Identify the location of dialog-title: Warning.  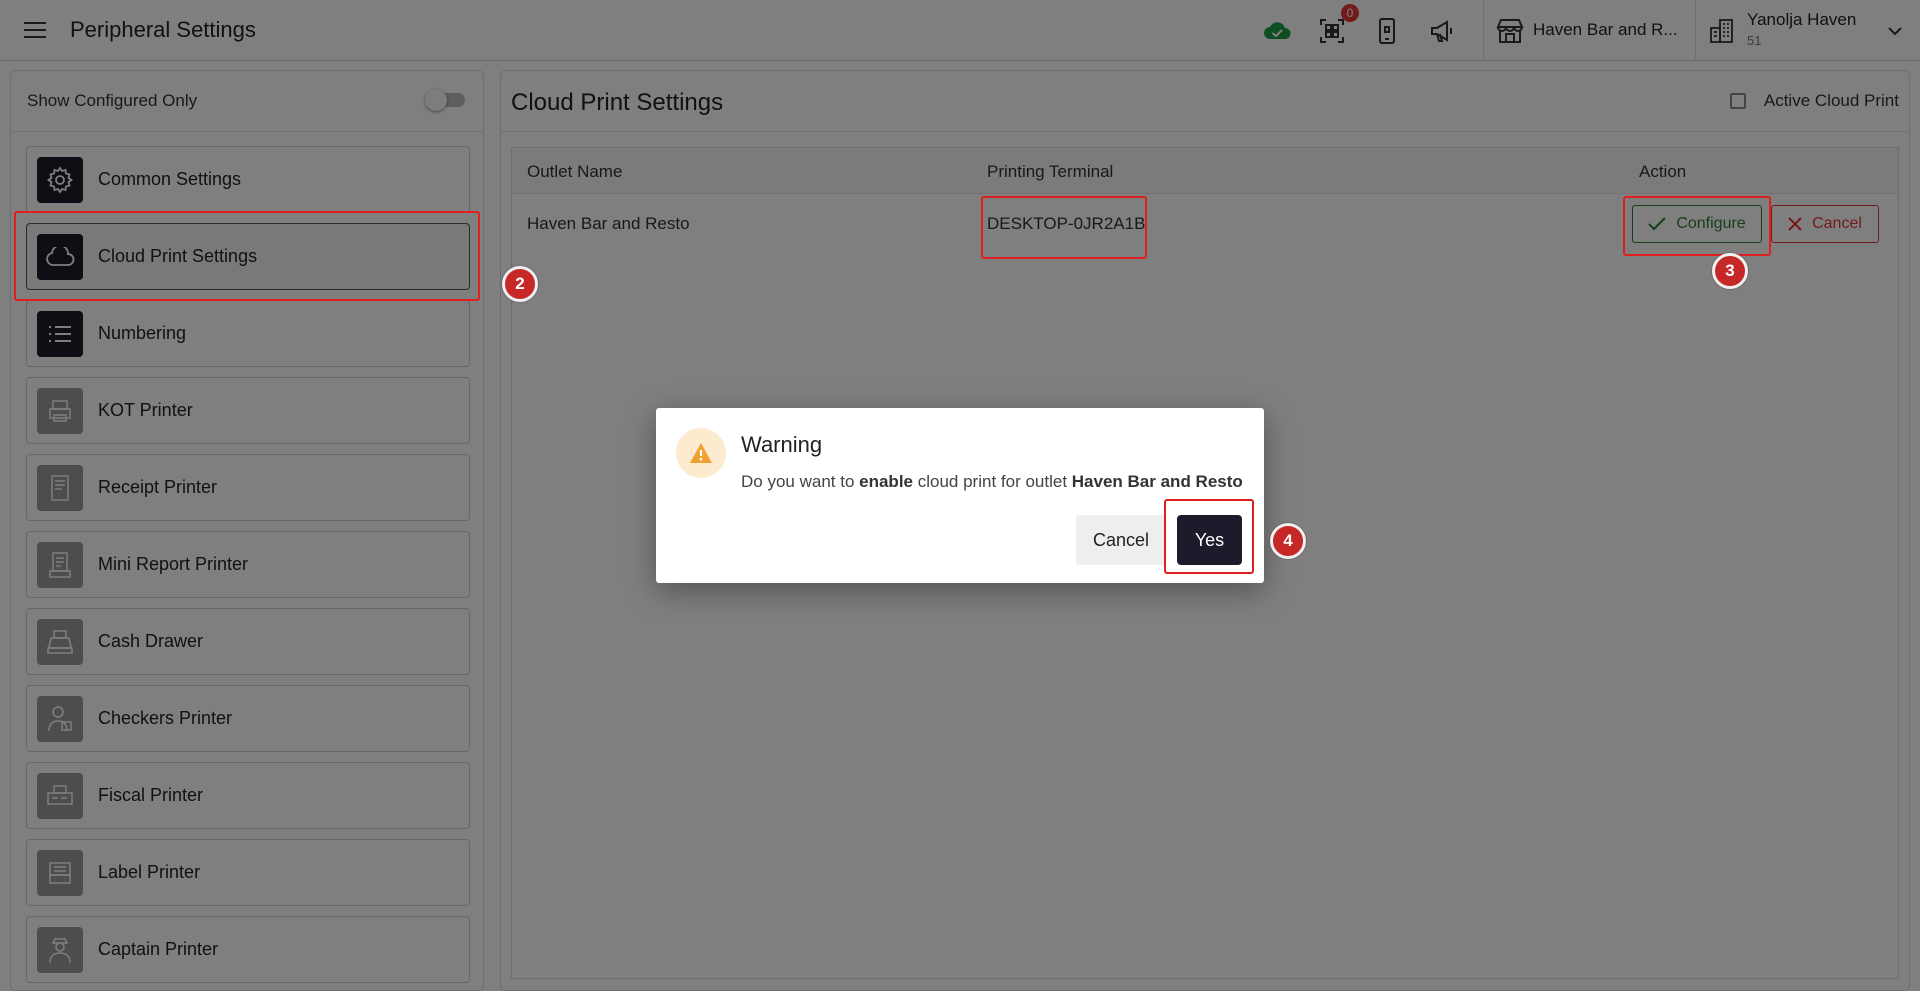
(782, 444).